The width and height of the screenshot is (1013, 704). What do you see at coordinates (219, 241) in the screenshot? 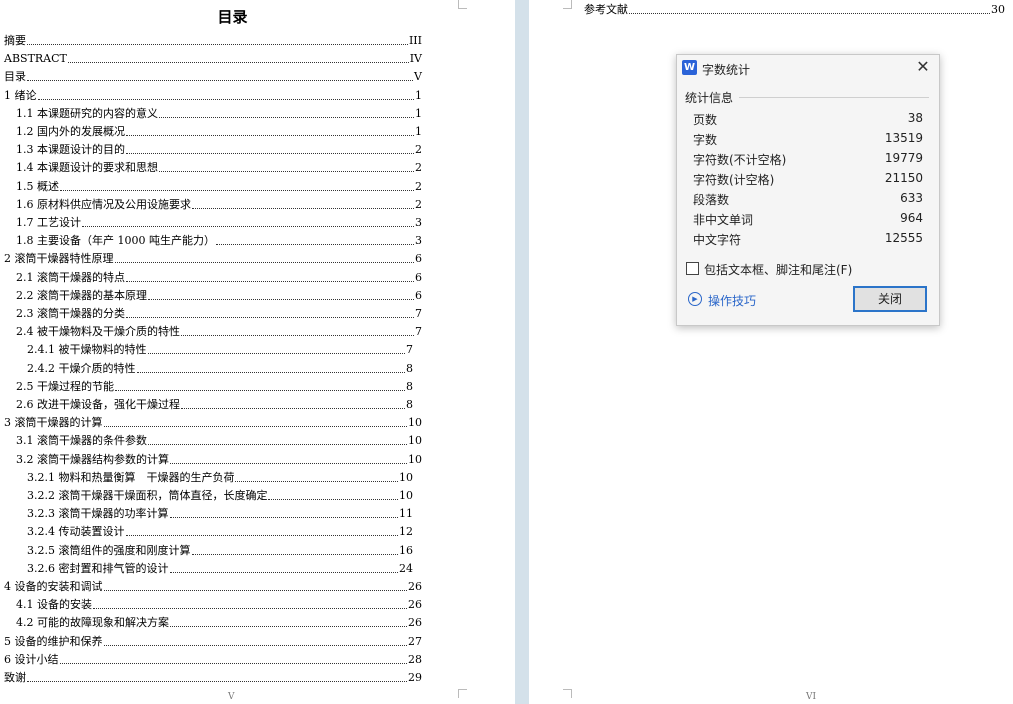
I see `toc-entry: 1.8 主要设备（年产 1000 吨生产能力） 3` at bounding box center [219, 241].